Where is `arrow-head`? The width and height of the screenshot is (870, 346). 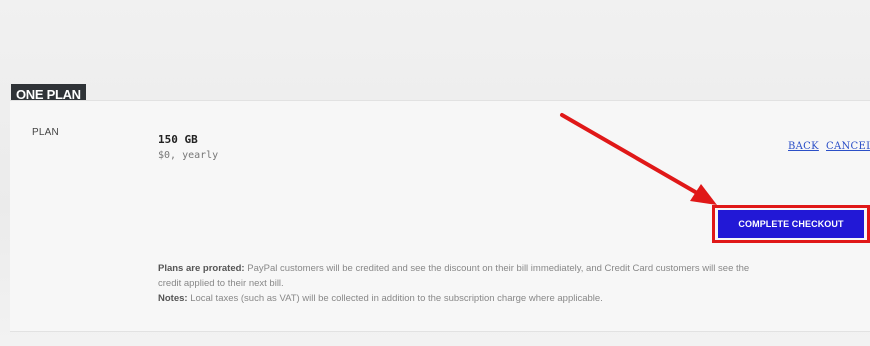 arrow-head is located at coordinates (703, 194).